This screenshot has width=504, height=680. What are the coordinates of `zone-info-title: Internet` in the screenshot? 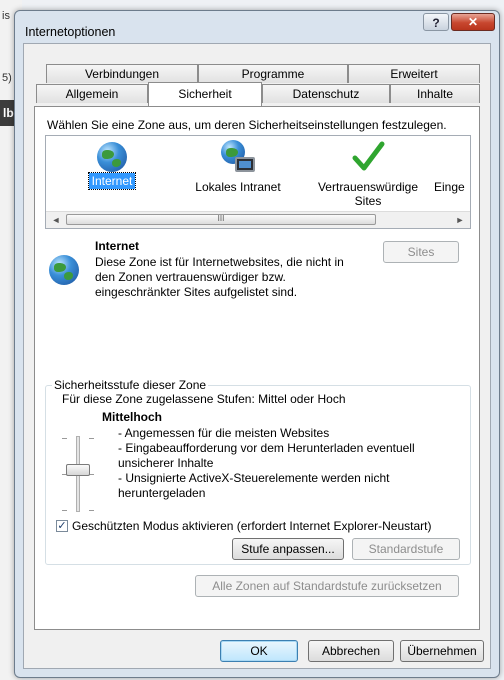 It's located at (117, 246).